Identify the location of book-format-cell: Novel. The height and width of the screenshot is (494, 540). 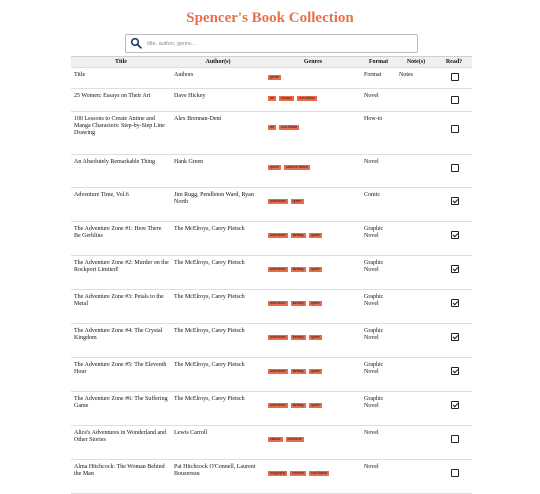
(378, 476).